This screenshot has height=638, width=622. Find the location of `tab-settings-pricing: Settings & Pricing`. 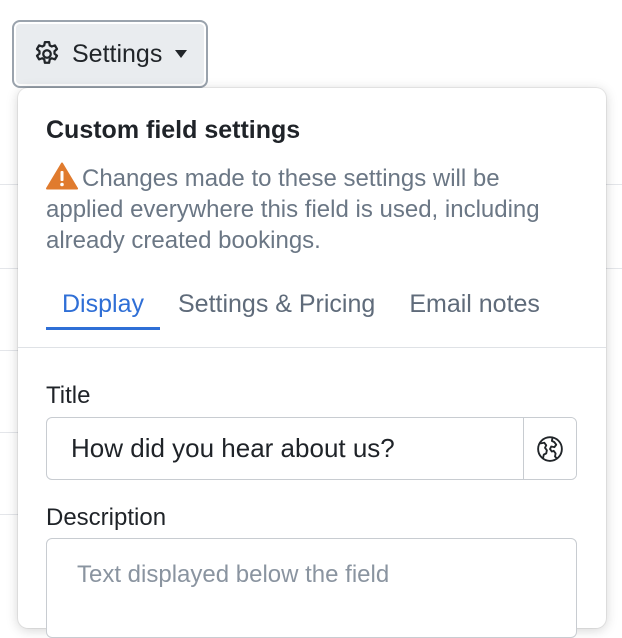

tab-settings-pricing: Settings & Pricing is located at coordinates (276, 307).